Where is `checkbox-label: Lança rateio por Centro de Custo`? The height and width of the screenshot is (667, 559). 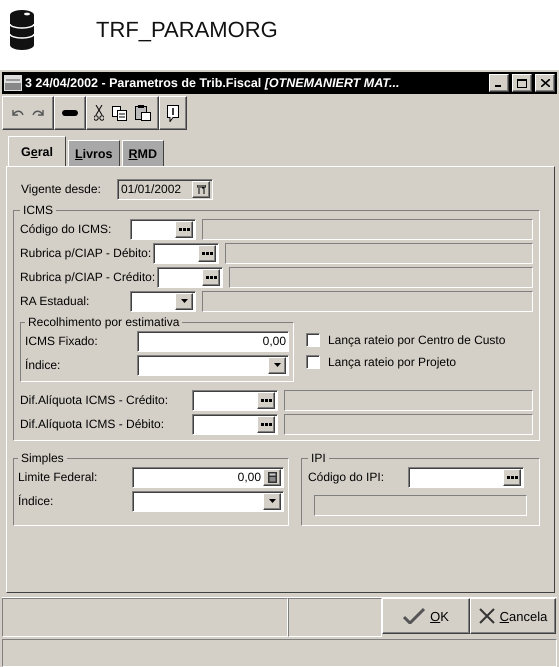 checkbox-label: Lança rateio por Centro de Custo is located at coordinates (417, 340).